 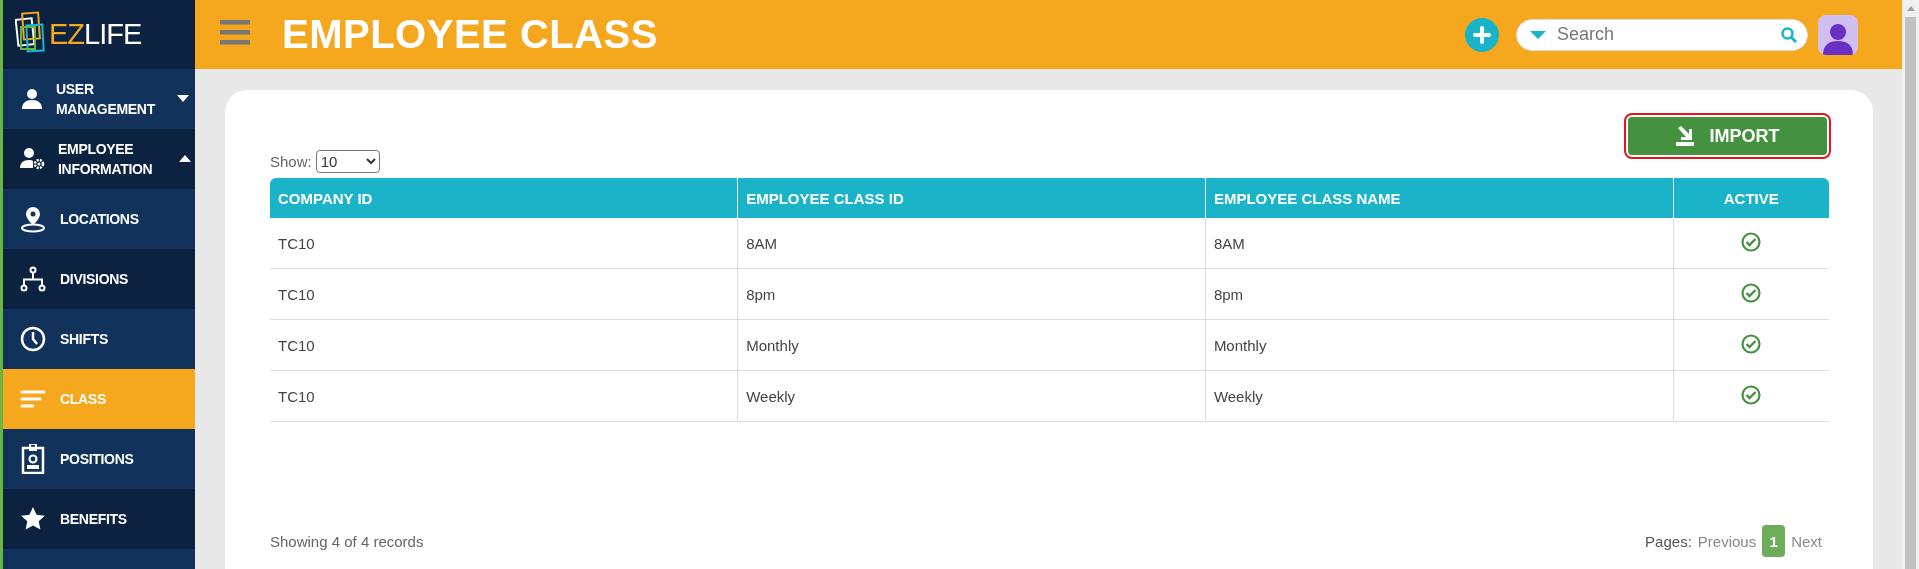 I want to click on sidebar-item: POSITIONS, so click(x=99, y=459).